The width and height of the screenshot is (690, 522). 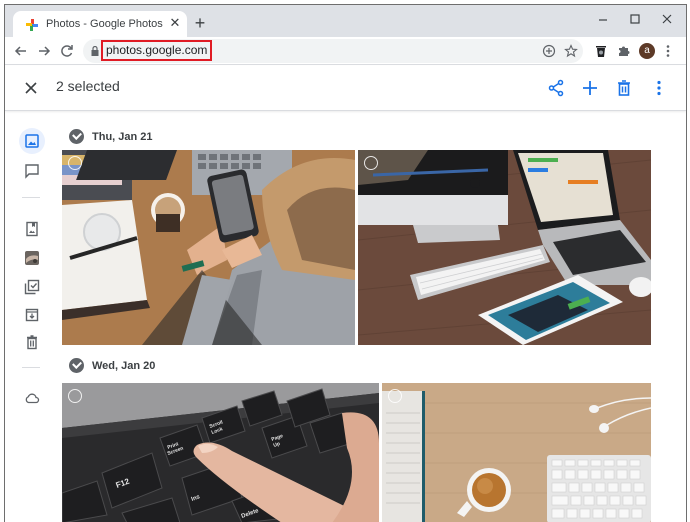 I want to click on more-options-button, so click(x=659, y=88).